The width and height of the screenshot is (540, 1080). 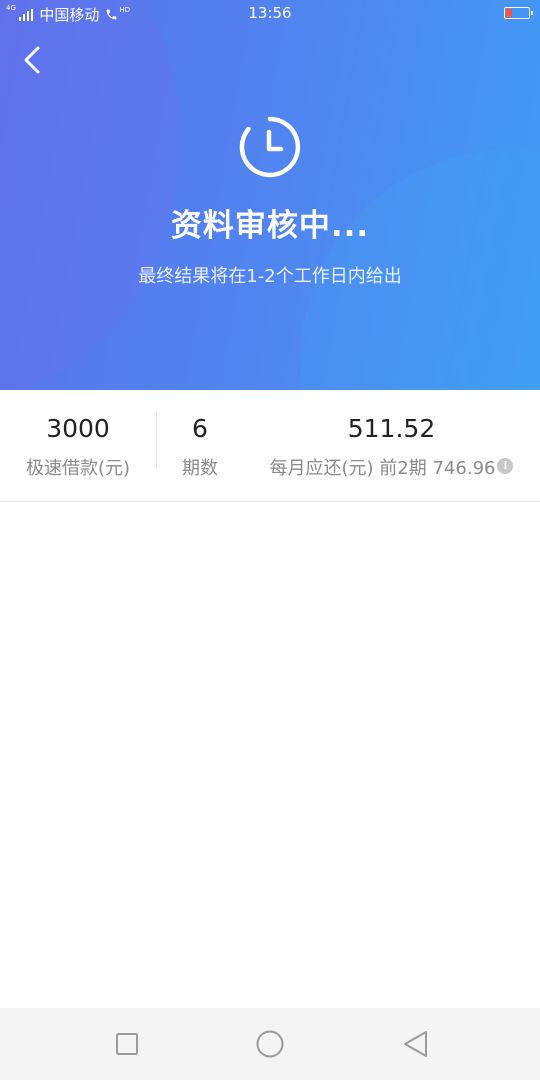 I want to click on periods-cell: 6 期数, so click(x=200, y=446).